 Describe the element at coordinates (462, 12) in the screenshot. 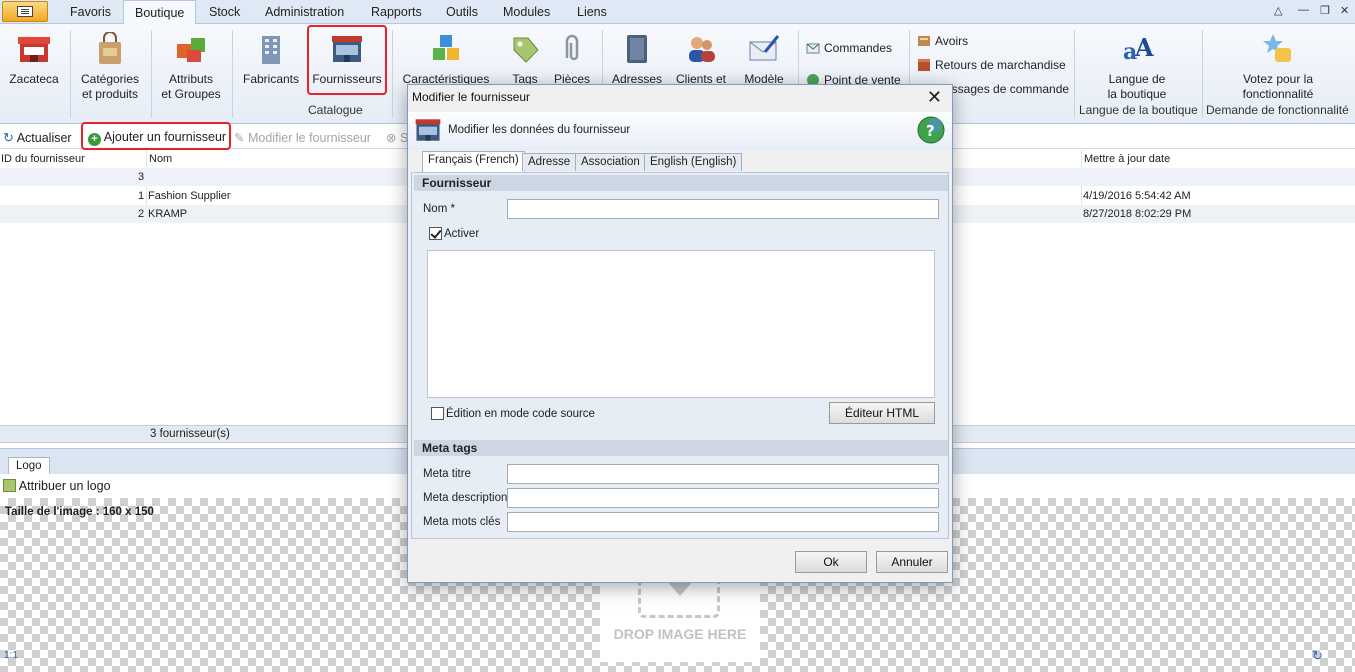

I see `tab-outils: Outils` at that location.